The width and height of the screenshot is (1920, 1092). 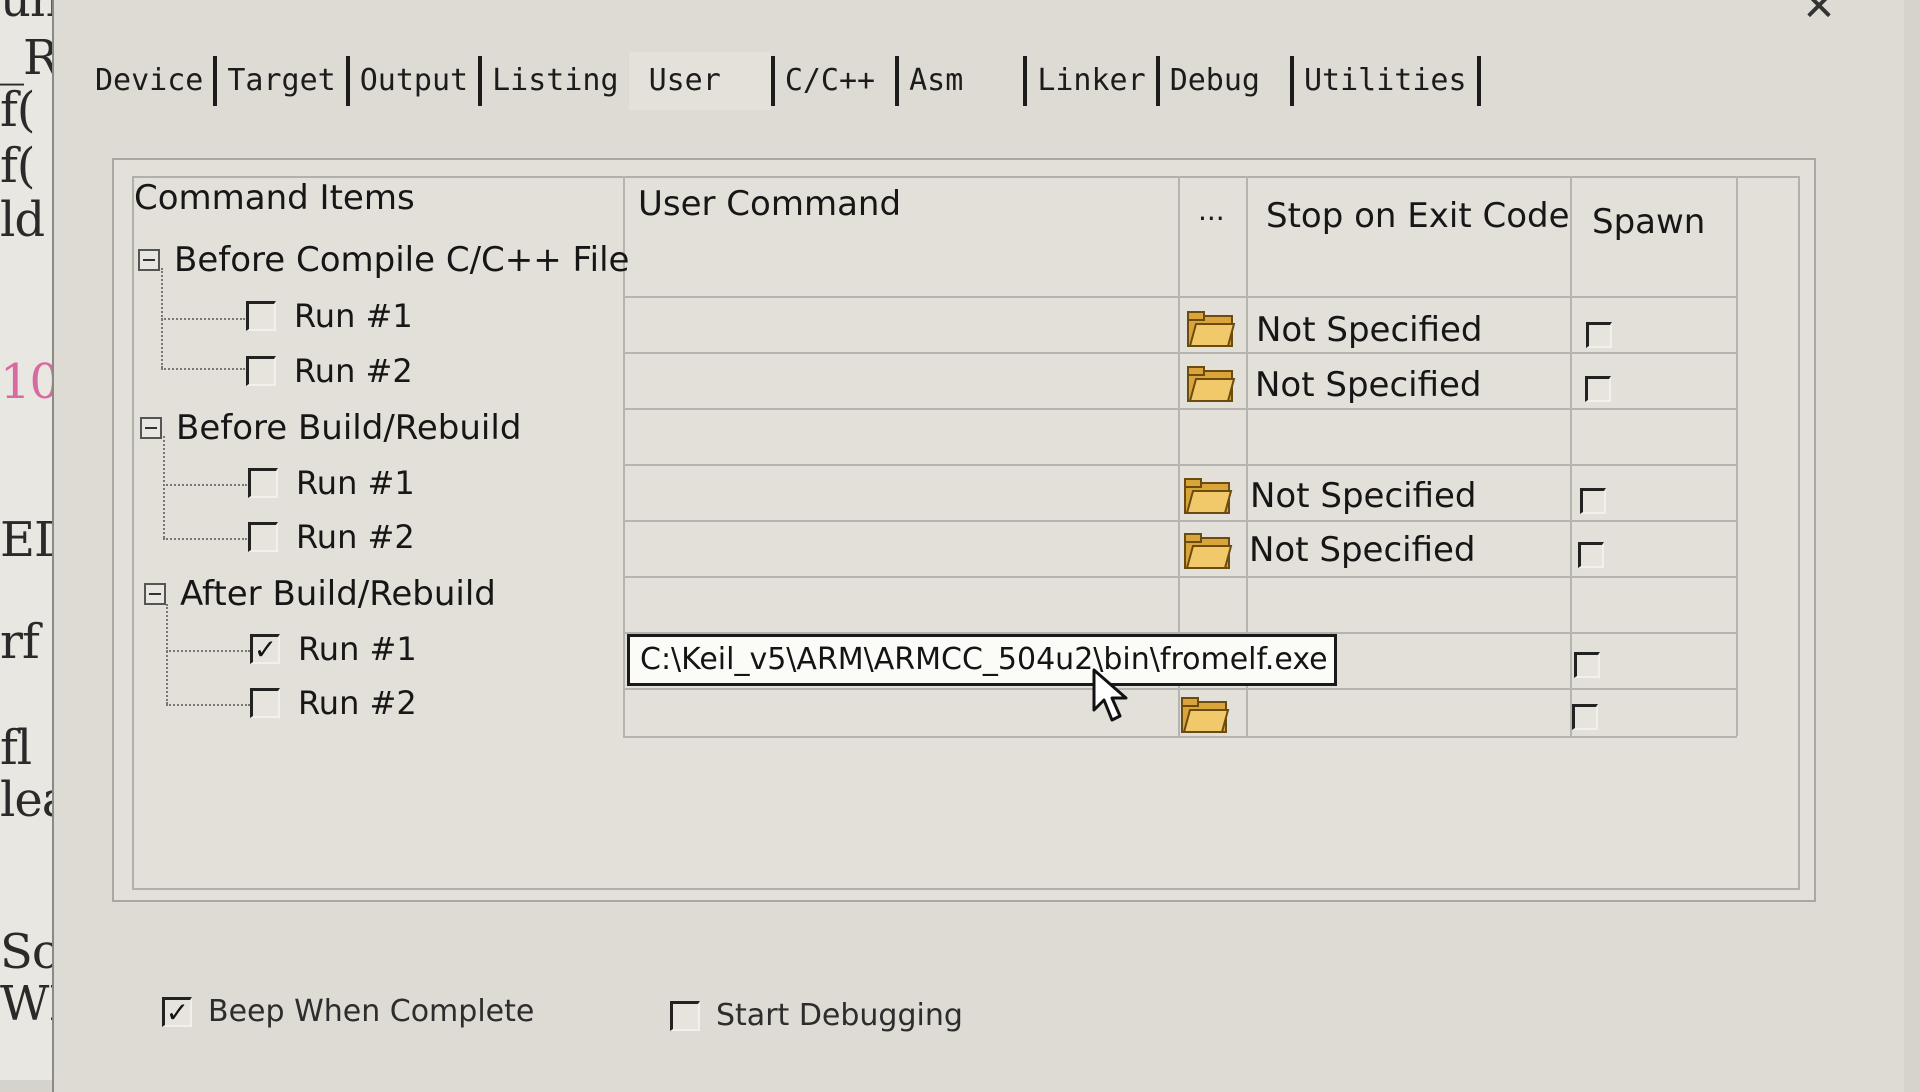 I want to click on tab-user: User, so click(x=699, y=81).